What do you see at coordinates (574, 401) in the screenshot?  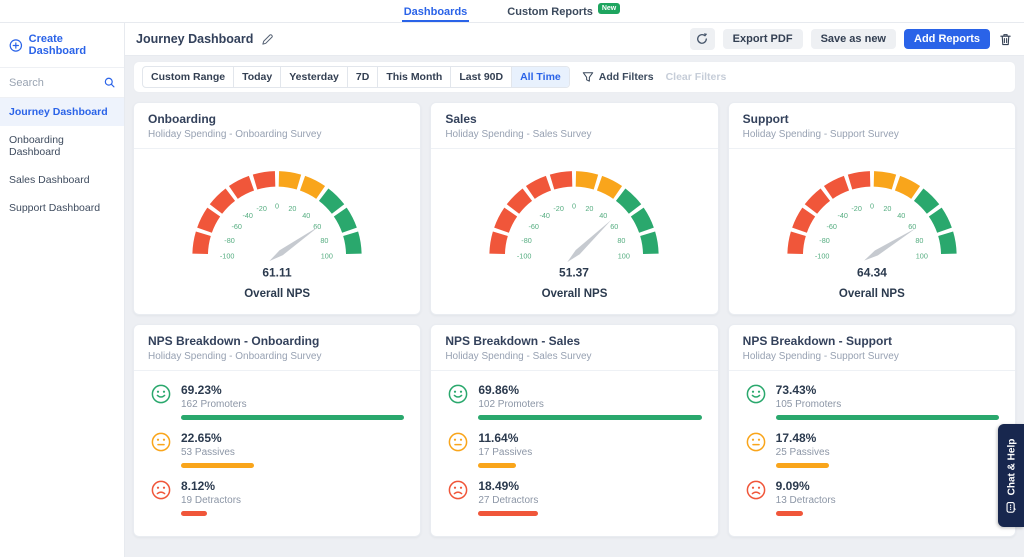 I see `nps-row-promoters: 69.86% 102 Promoters` at bounding box center [574, 401].